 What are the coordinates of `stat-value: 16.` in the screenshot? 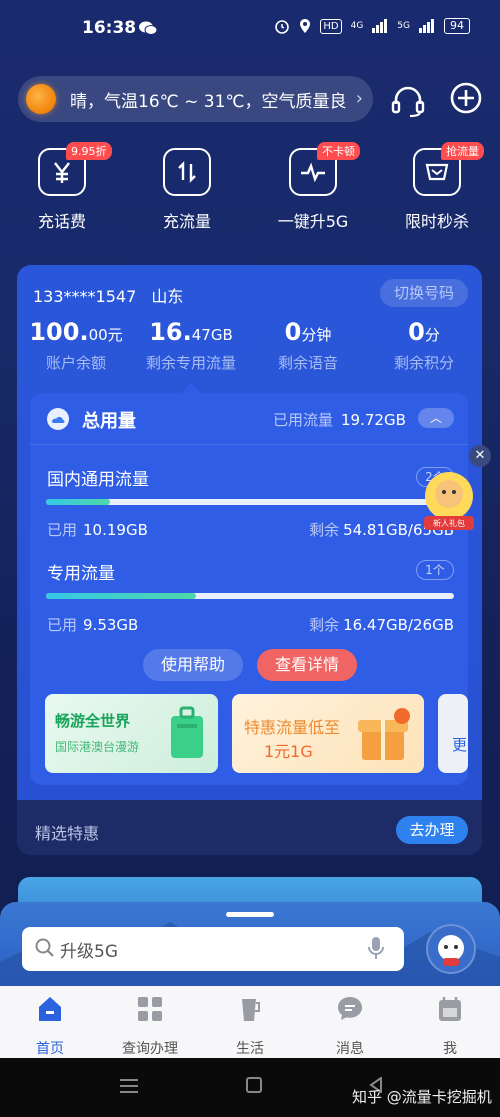 It's located at (170, 332).